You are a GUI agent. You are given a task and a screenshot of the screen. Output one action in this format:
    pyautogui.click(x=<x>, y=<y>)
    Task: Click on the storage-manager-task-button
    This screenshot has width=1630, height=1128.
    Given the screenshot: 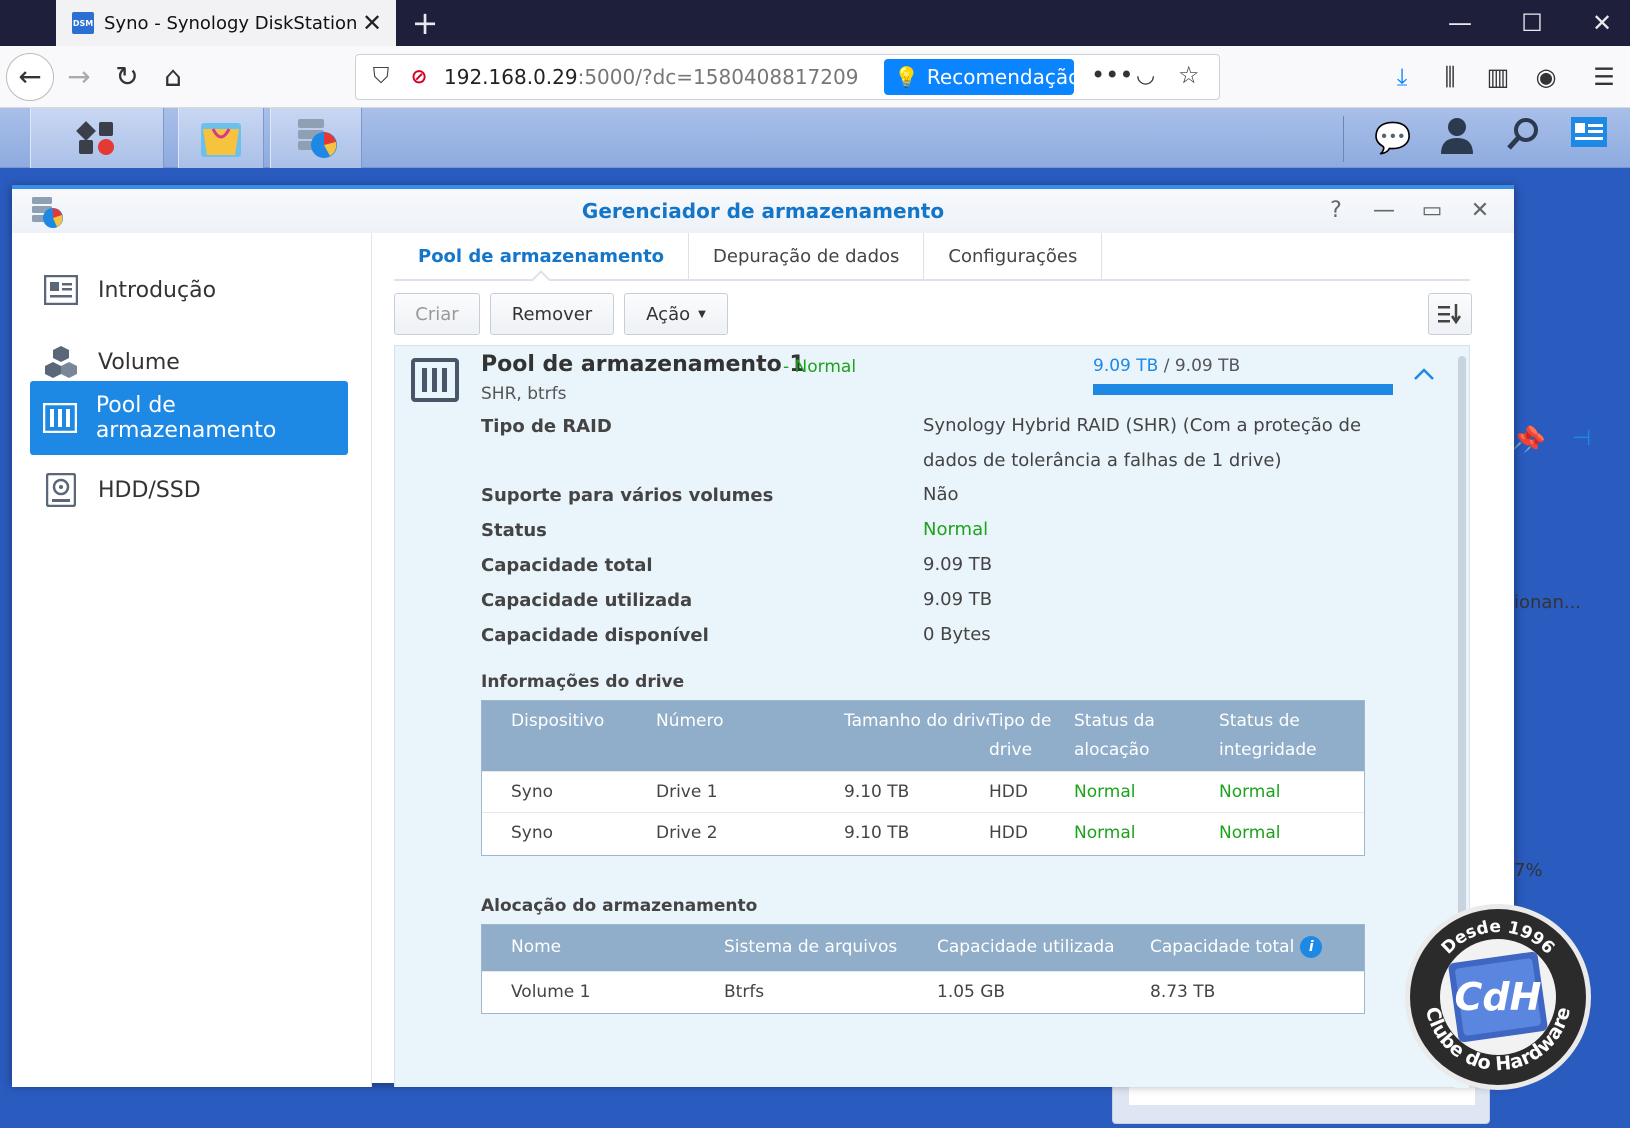 What is the action you would take?
    pyautogui.click(x=316, y=138)
    